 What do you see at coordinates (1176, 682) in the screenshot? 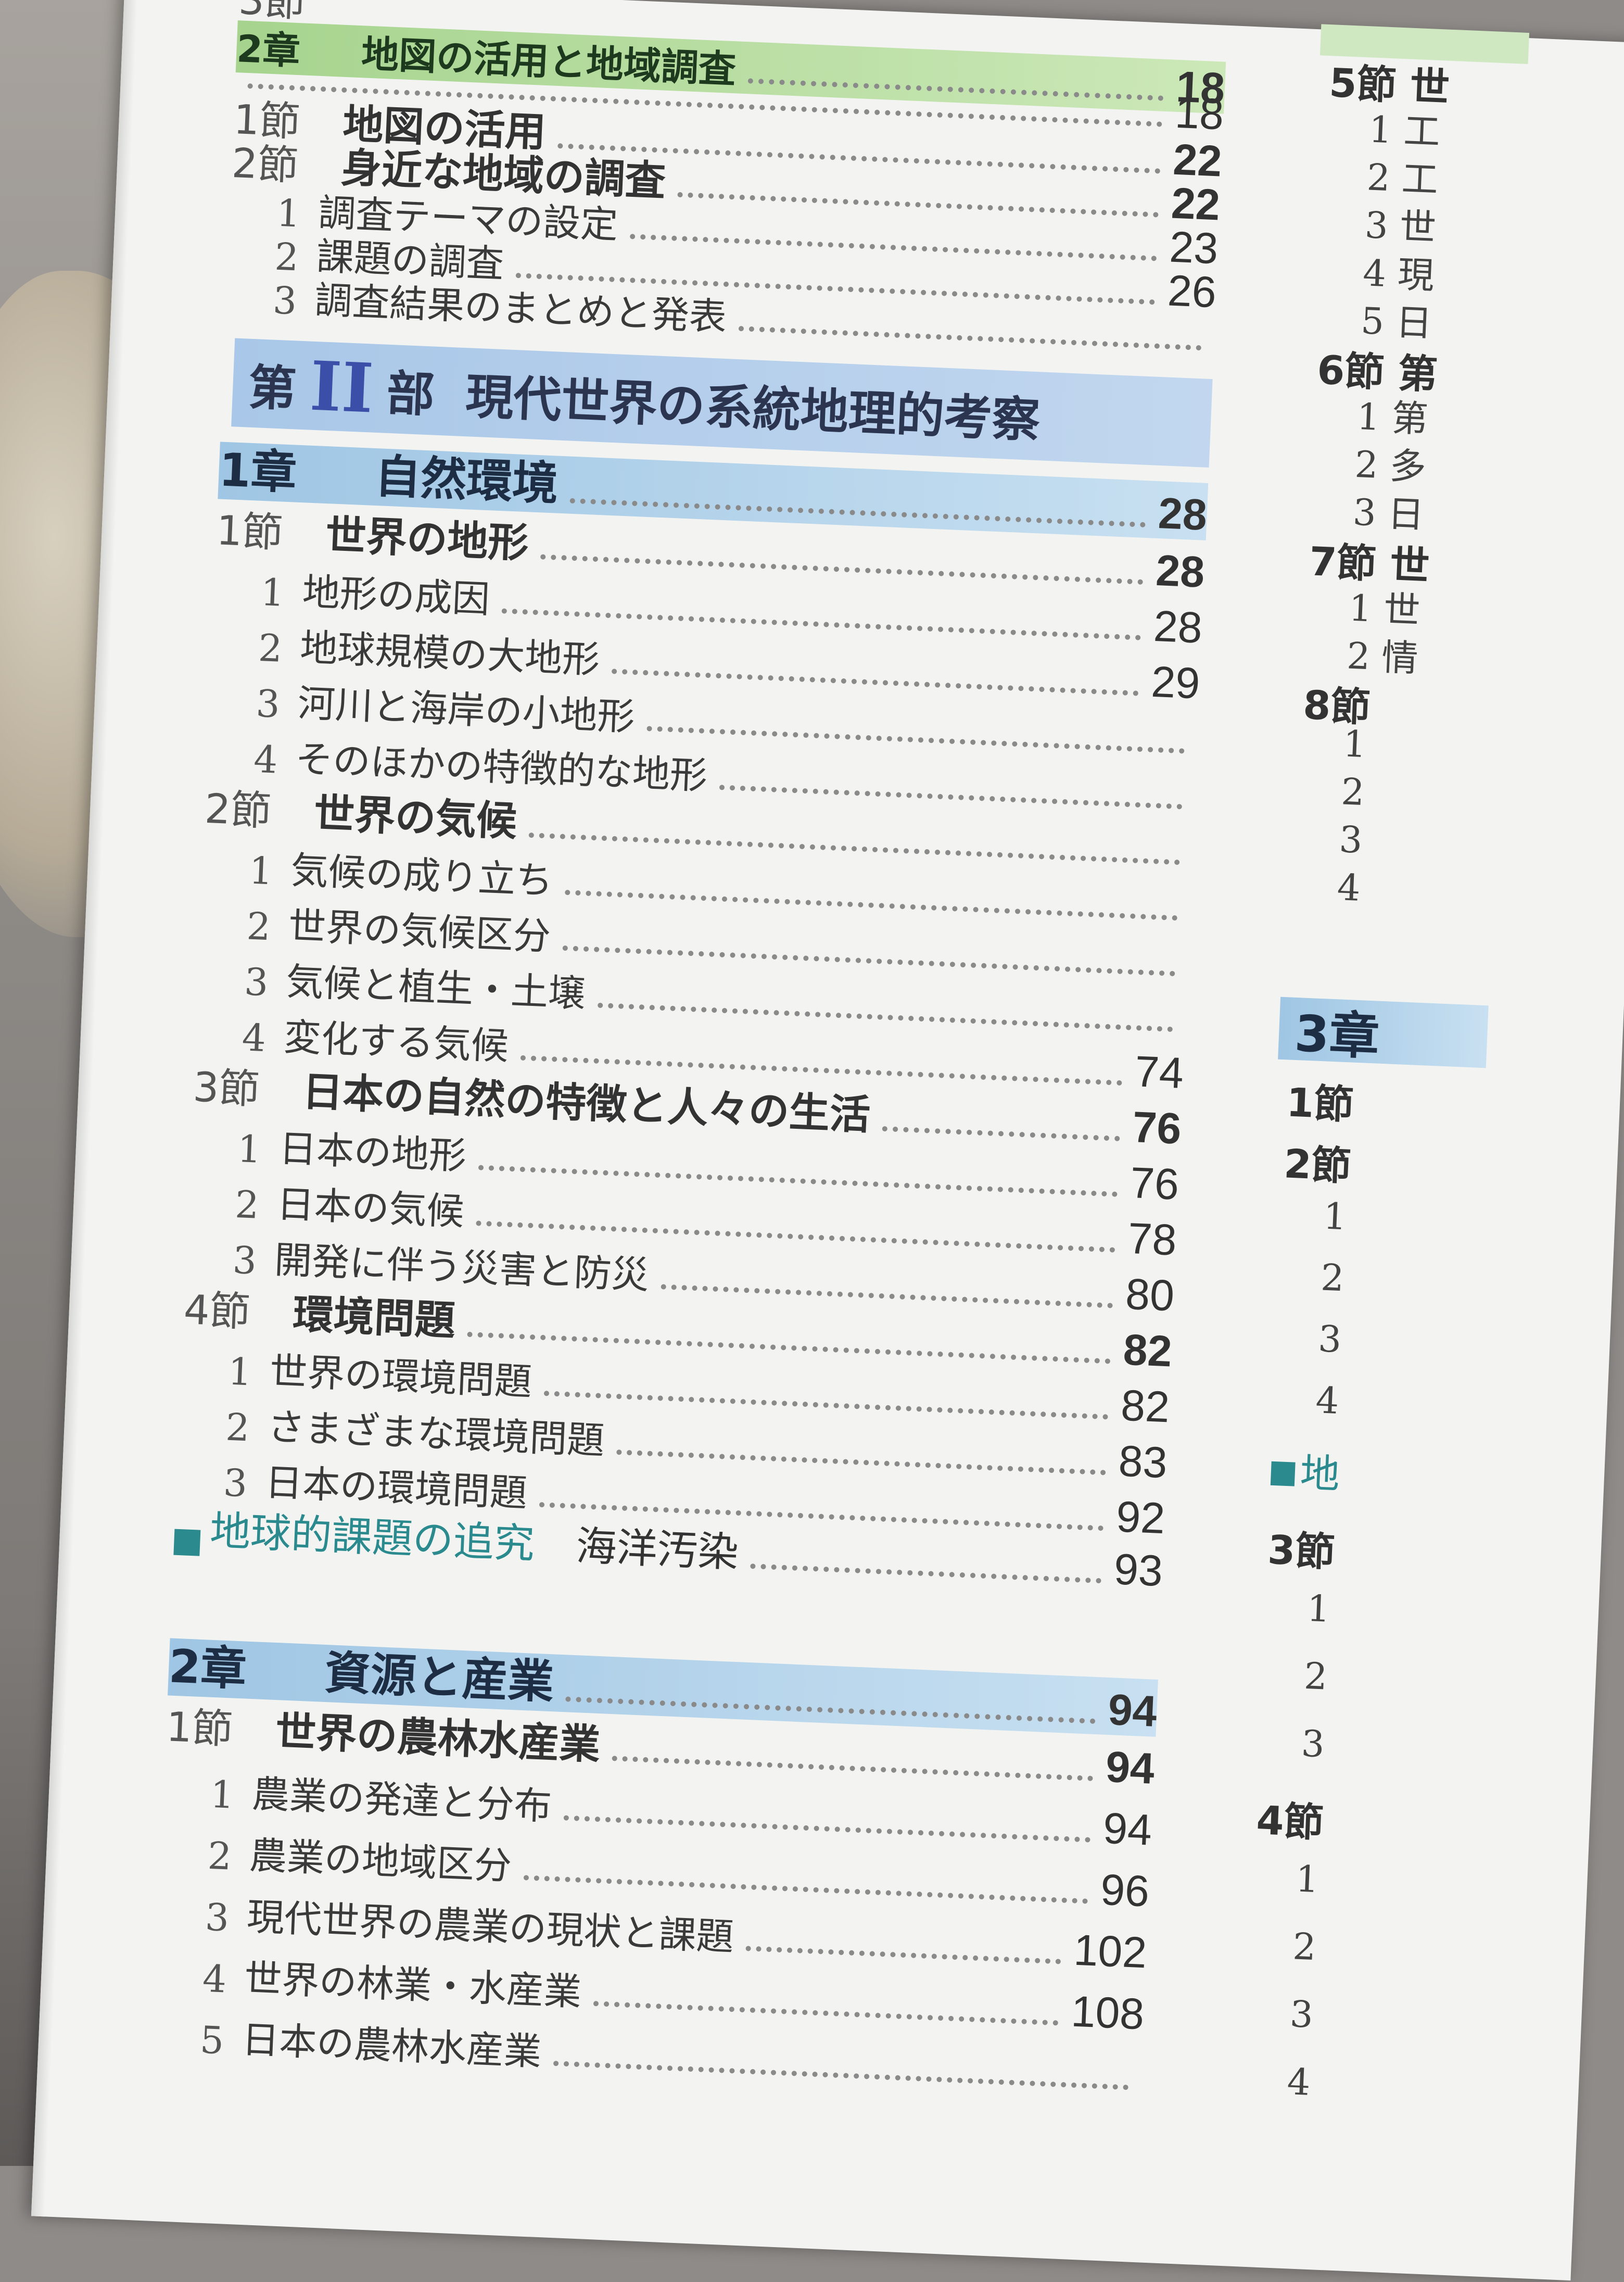
I see `page-number: 29` at bounding box center [1176, 682].